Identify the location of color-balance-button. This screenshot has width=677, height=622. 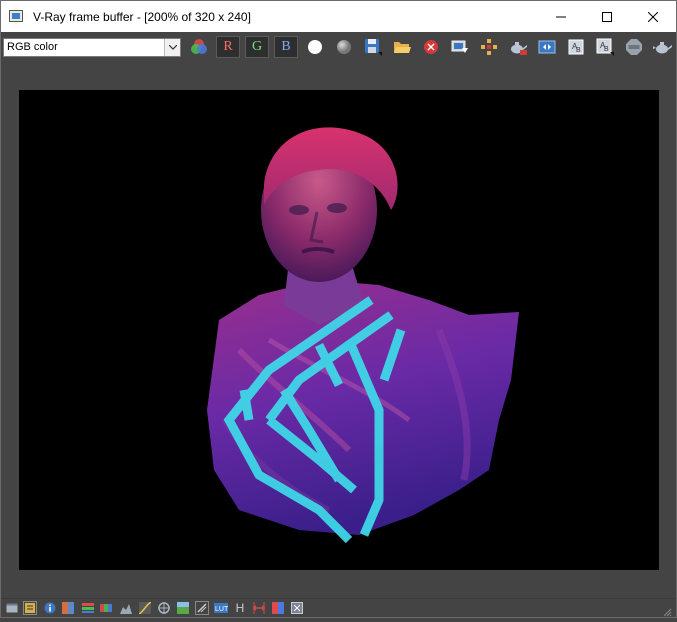
(106, 608).